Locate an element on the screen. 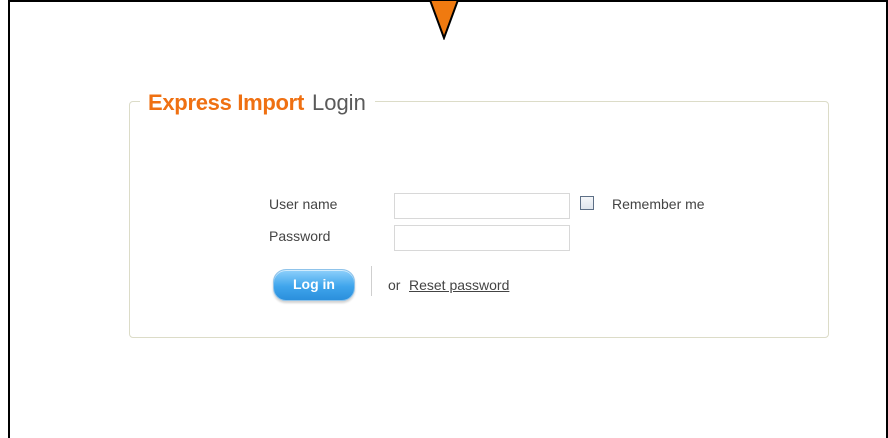 The width and height of the screenshot is (888, 438). or-text: or is located at coordinates (394, 285).